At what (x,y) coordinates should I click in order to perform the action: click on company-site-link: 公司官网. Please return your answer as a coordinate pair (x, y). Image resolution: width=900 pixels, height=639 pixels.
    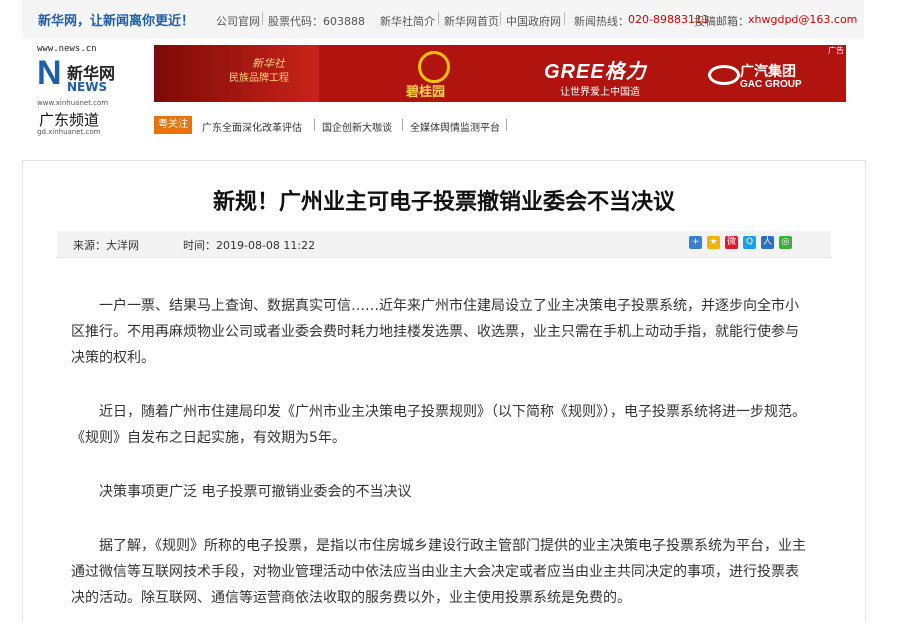
    Looking at the image, I should click on (238, 21).